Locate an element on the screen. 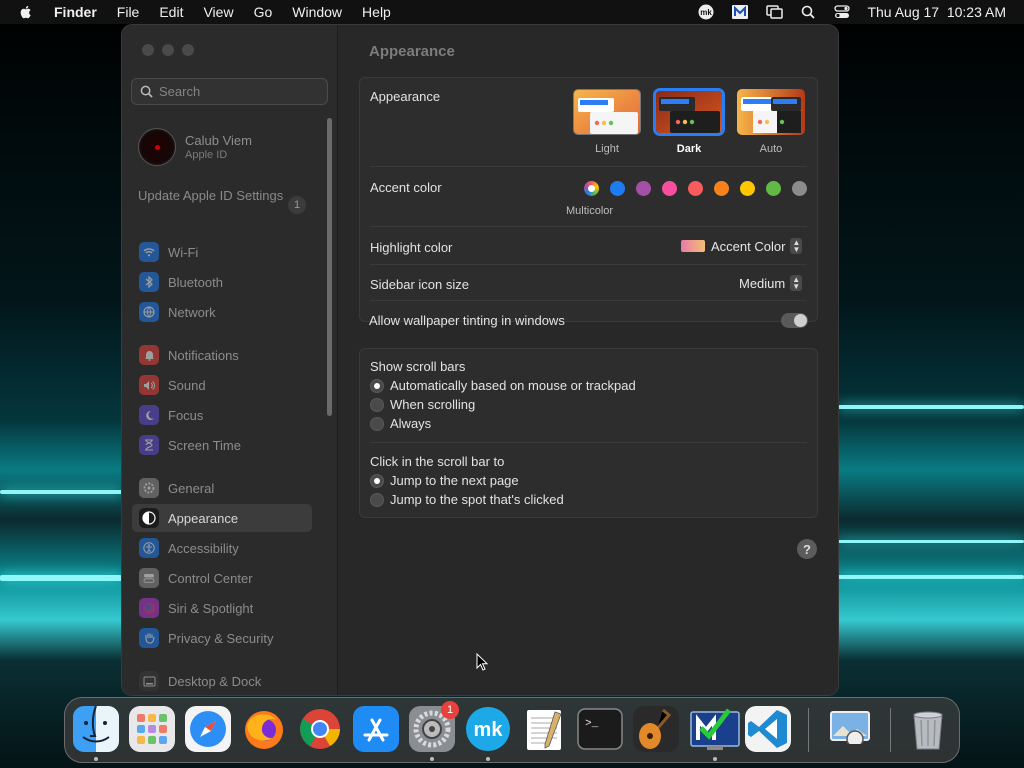 This screenshot has width=1024, height=768. dock-app-garageband is located at coordinates (656, 729).